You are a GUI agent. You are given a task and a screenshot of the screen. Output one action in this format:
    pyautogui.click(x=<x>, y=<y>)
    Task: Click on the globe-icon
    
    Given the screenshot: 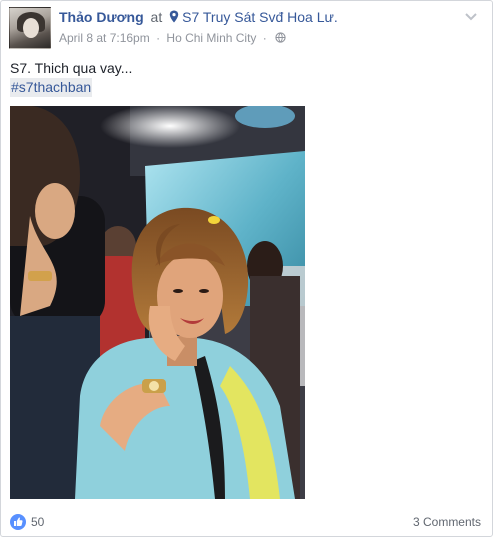 What is the action you would take?
    pyautogui.click(x=280, y=37)
    